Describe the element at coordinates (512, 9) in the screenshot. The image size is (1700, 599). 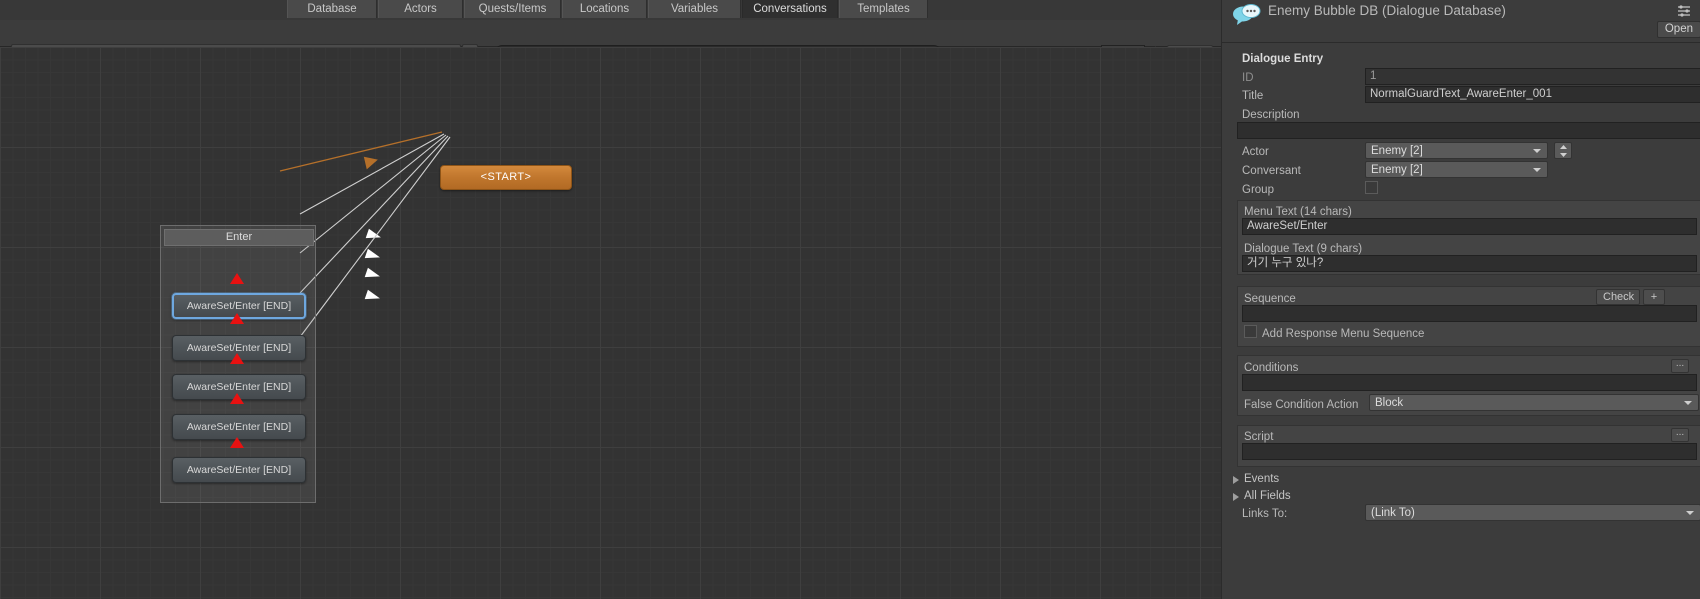
I see `tab-quests-items: Quests/Items` at that location.